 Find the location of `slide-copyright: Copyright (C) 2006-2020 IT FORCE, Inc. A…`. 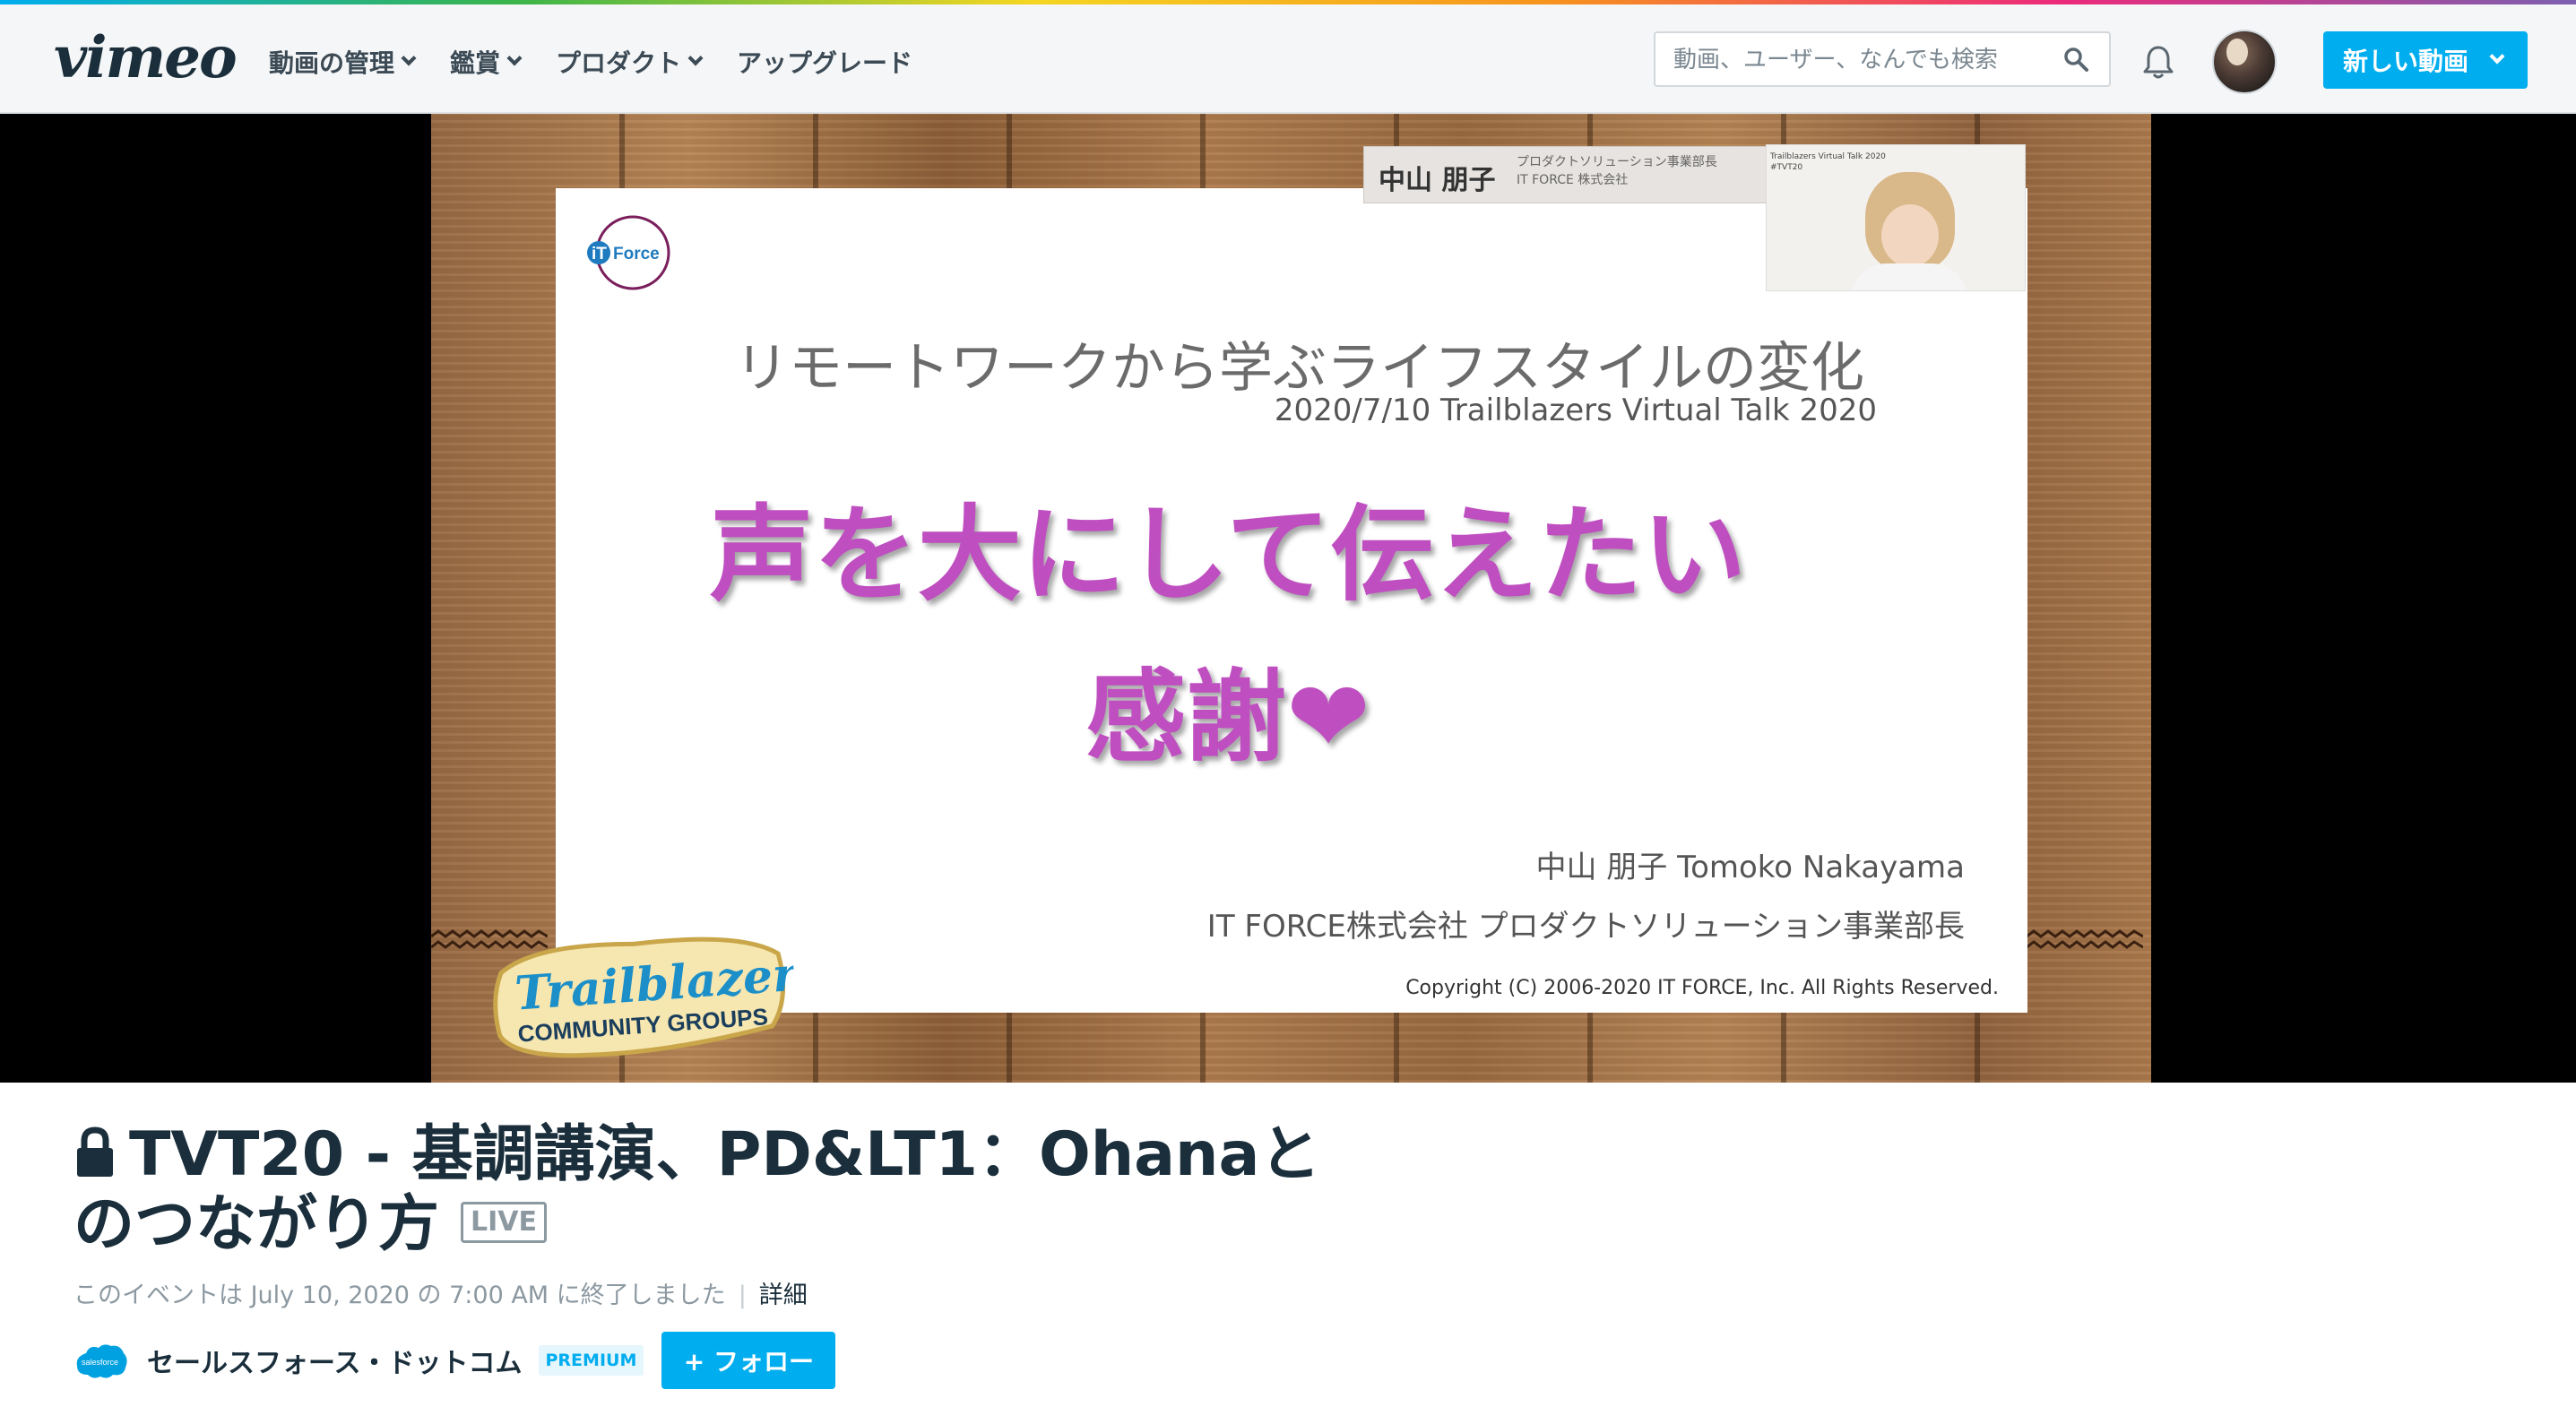

slide-copyright: Copyright (C) 2006-2020 IT FORCE, Inc. A… is located at coordinates (1702, 988).